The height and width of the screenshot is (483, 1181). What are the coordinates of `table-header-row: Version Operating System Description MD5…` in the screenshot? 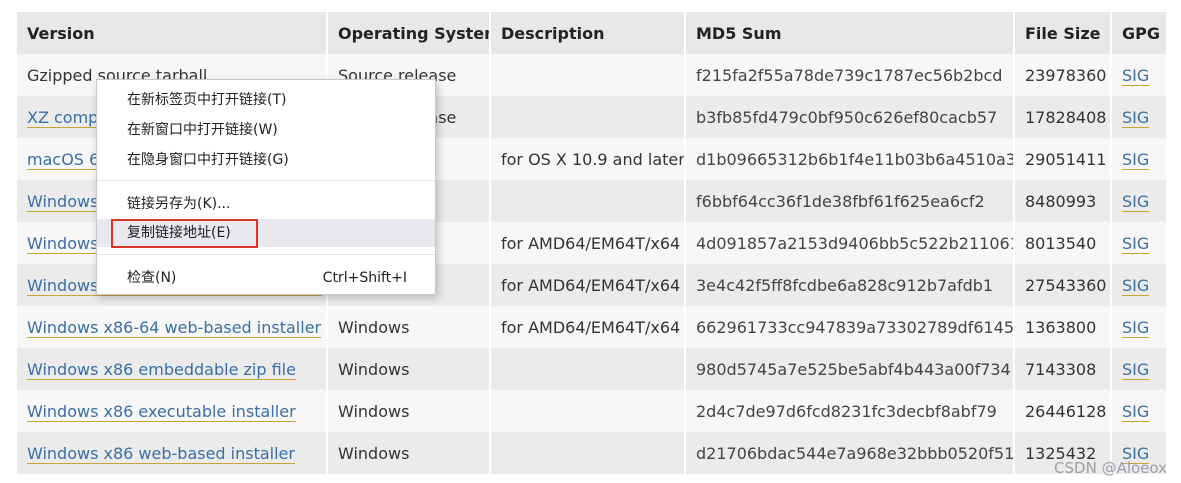 It's located at (592, 33).